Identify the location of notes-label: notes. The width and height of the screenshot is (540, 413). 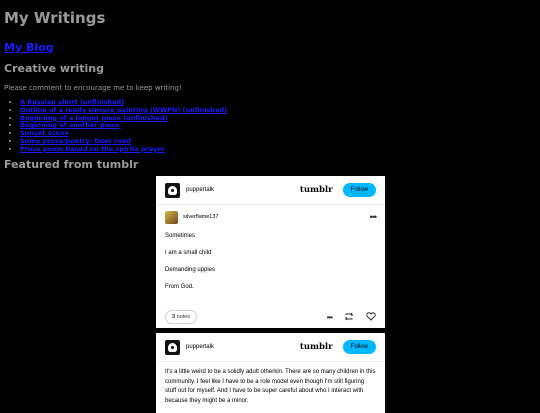
(183, 317).